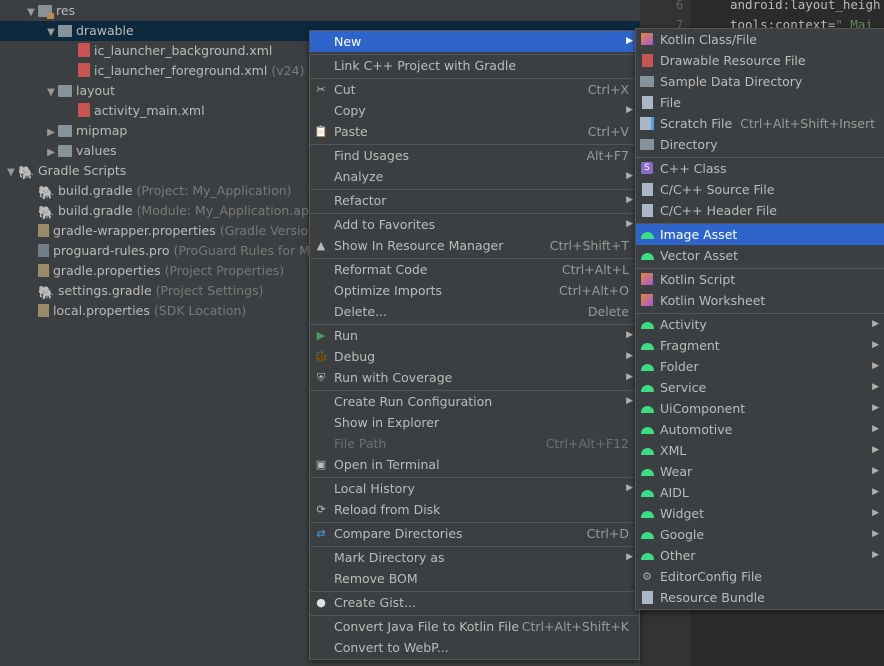 The height and width of the screenshot is (666, 884). I want to click on new-submenu-item-label: C++ Class, so click(693, 168).